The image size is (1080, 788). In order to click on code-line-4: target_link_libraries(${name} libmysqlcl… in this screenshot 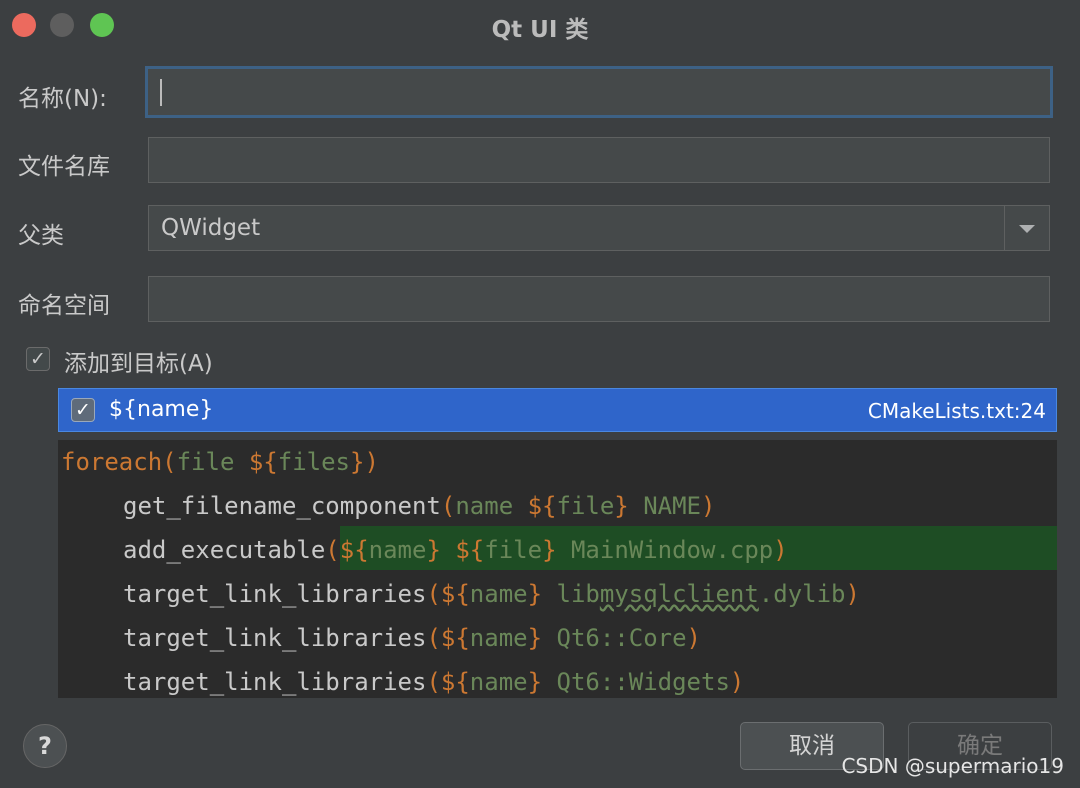, I will do `click(491, 594)`.